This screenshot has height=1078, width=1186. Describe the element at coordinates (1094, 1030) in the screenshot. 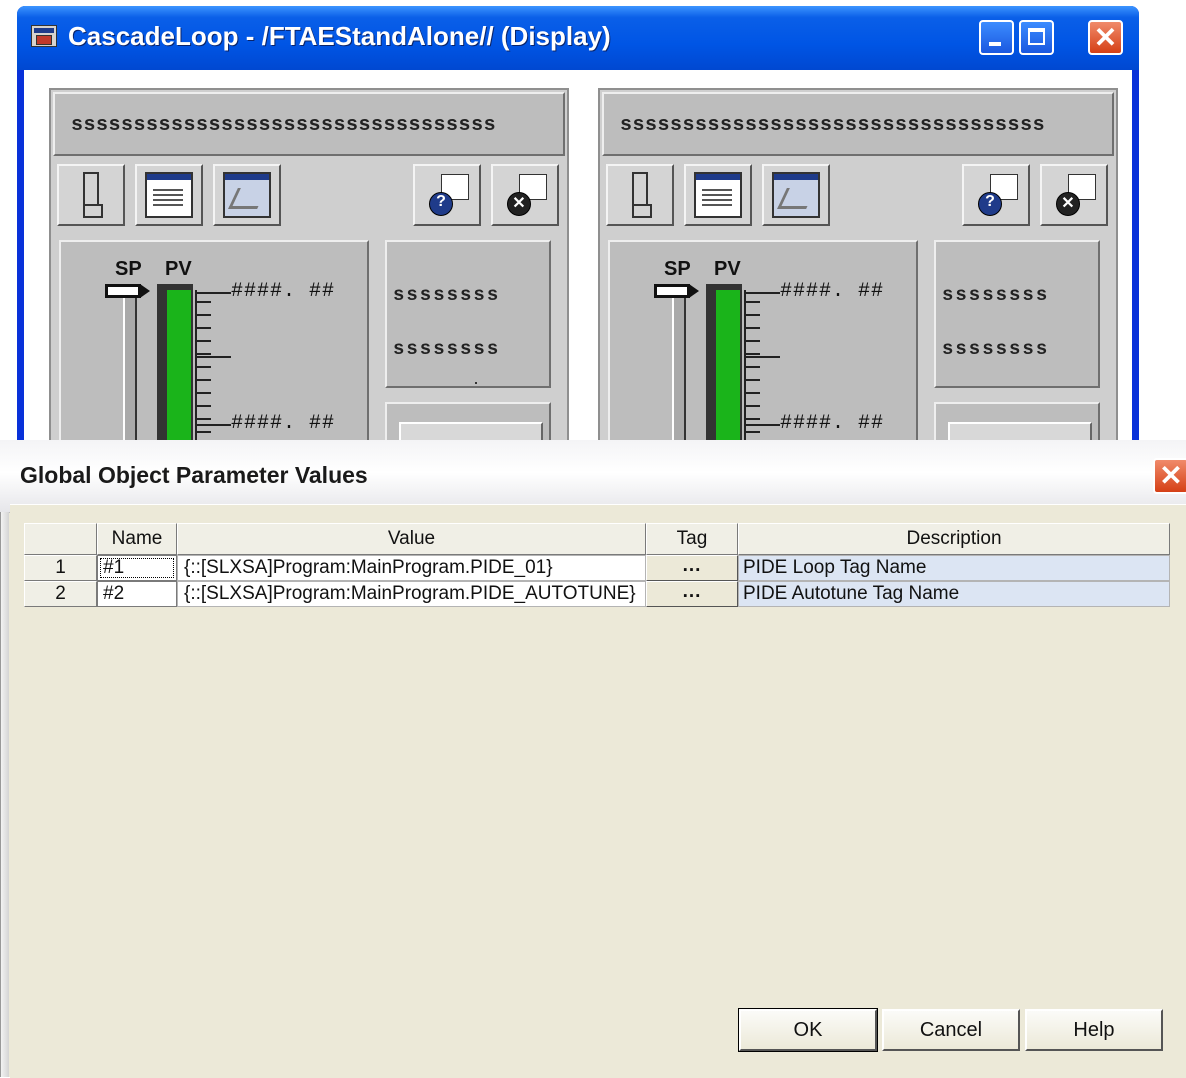

I see `help-button: Help` at that location.